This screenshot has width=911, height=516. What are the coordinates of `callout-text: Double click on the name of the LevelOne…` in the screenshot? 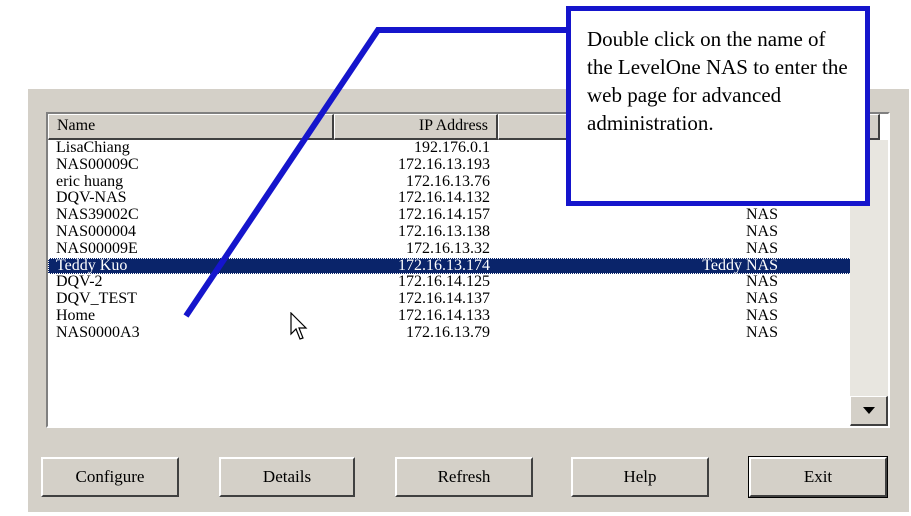 It's located at (717, 81).